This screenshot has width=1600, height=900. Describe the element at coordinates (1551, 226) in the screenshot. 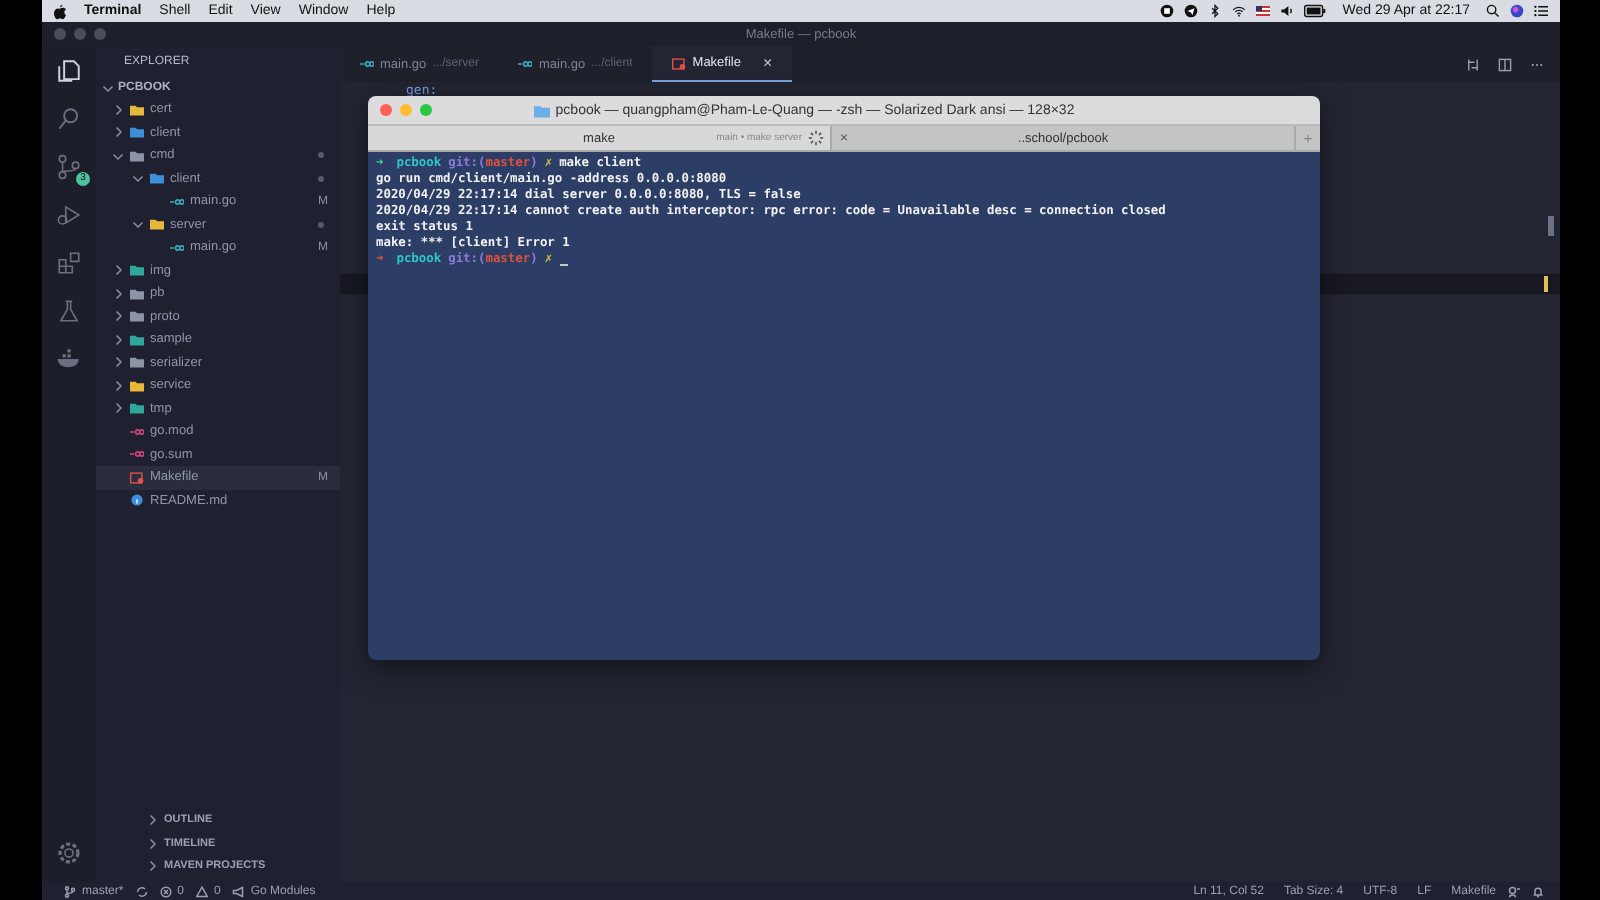

I see `scrollbar-thumb` at that location.